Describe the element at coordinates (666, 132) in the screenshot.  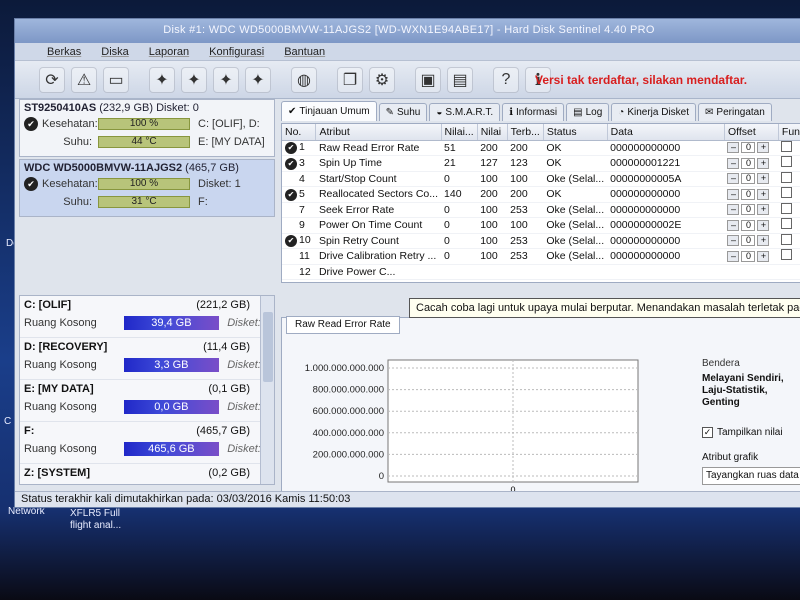
I see `col-data: Data` at that location.